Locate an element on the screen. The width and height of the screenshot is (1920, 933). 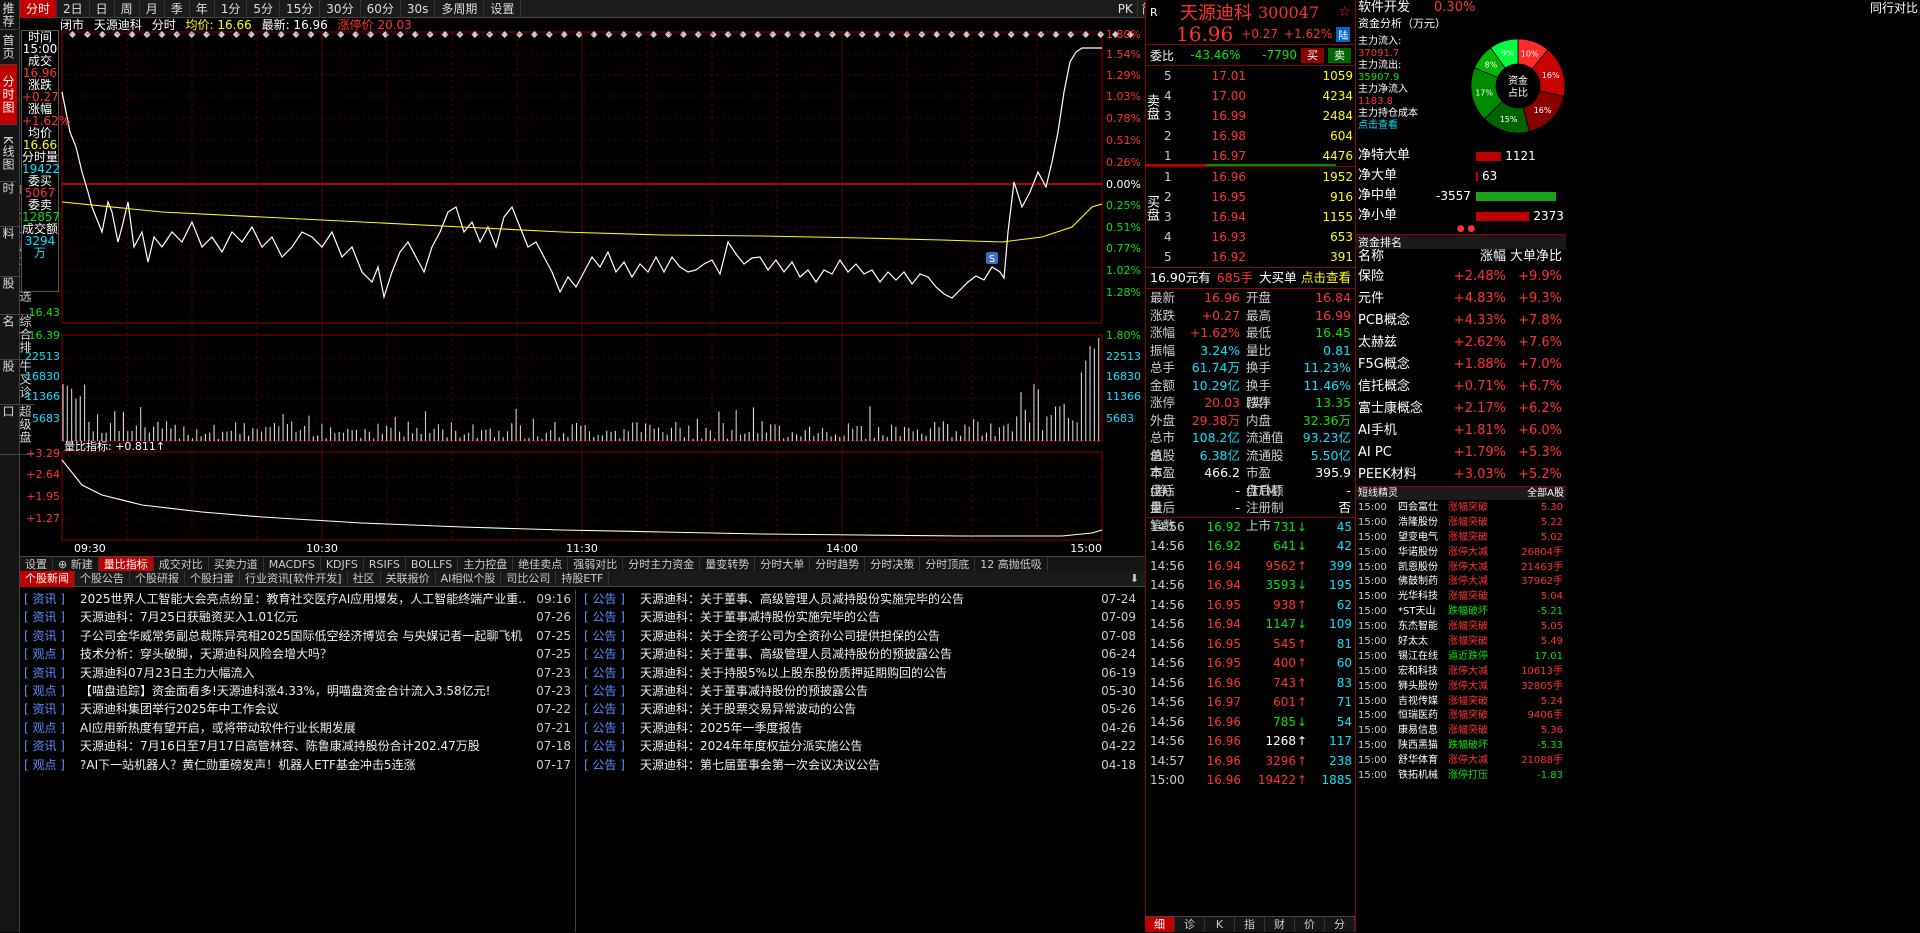
book-level: 2 16.95 916 is located at coordinates (1250, 197).